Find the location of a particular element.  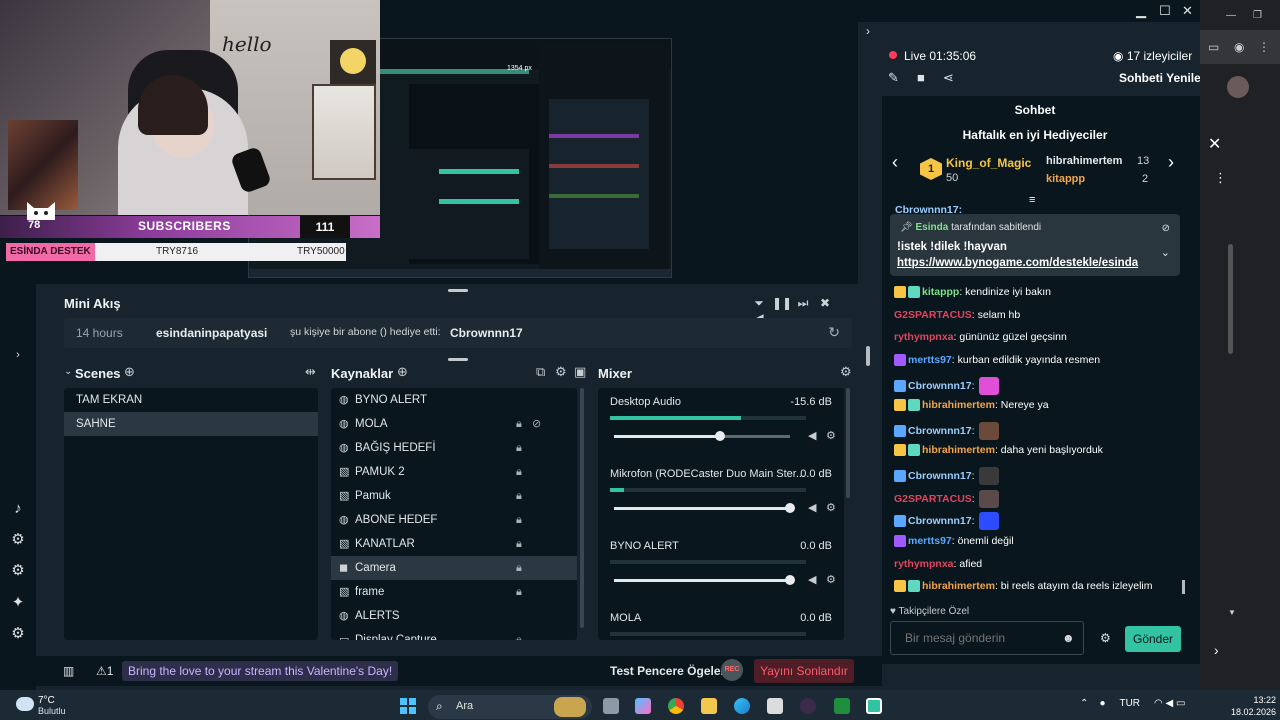

source-settings-icon: ⚙ is located at coordinates (561, 372).